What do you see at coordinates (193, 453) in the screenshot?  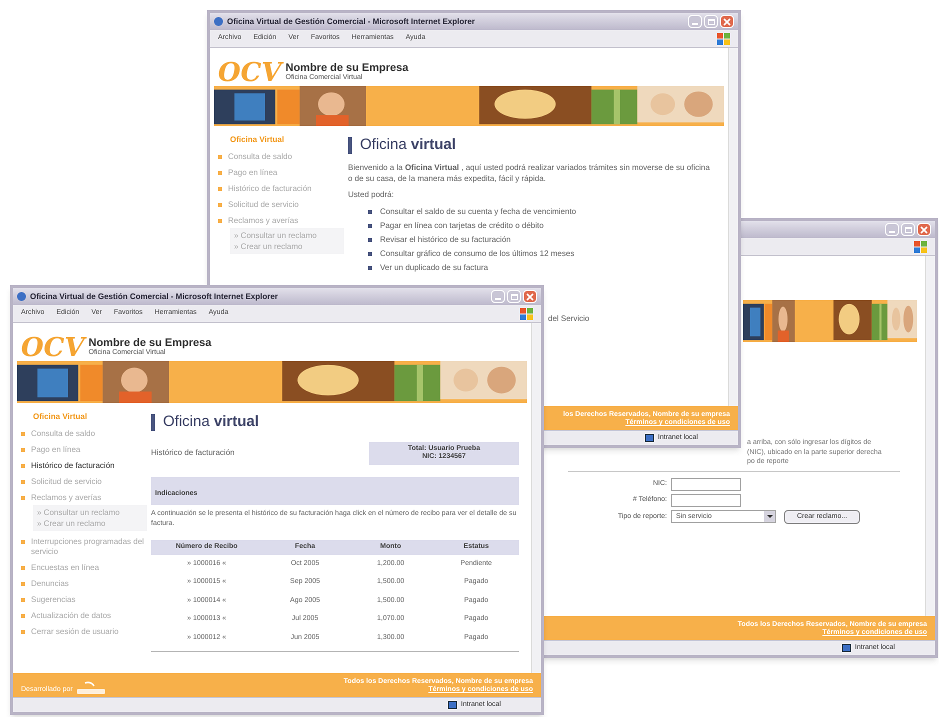 I see `section-subtitle: Histórico de facturación` at bounding box center [193, 453].